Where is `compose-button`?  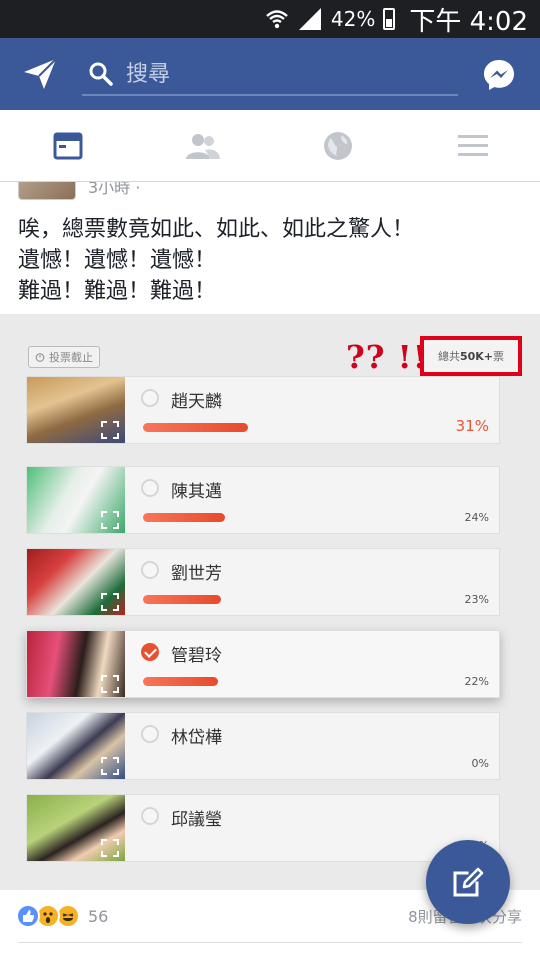
compose-button is located at coordinates (468, 882).